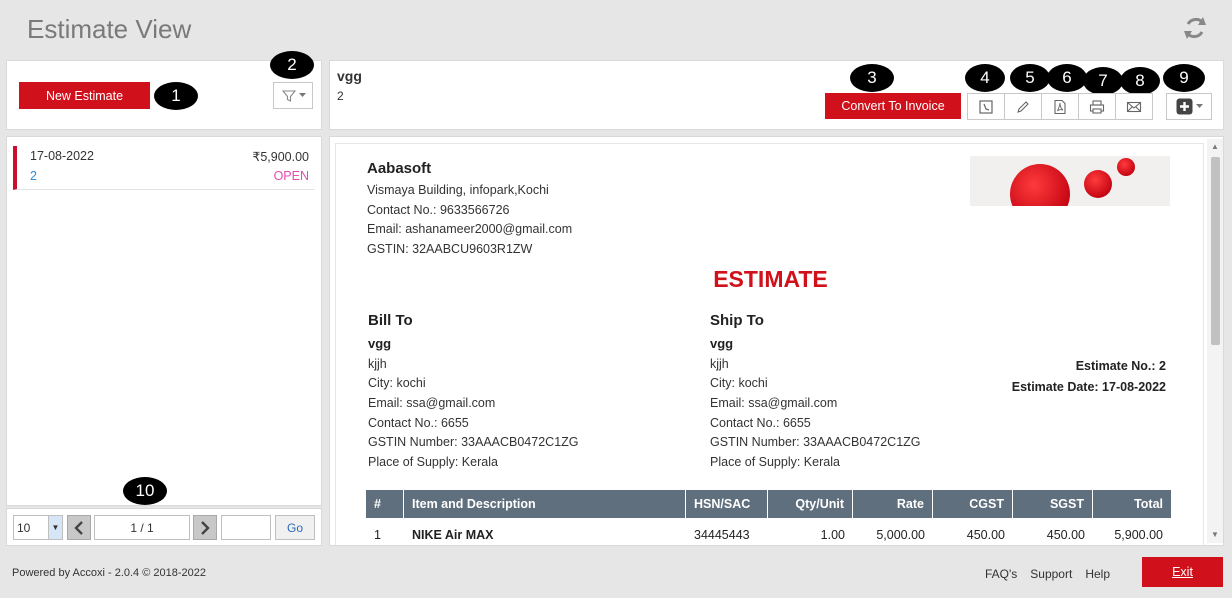  I want to click on ship-to-contact: Contact No.: 6655, so click(760, 423).